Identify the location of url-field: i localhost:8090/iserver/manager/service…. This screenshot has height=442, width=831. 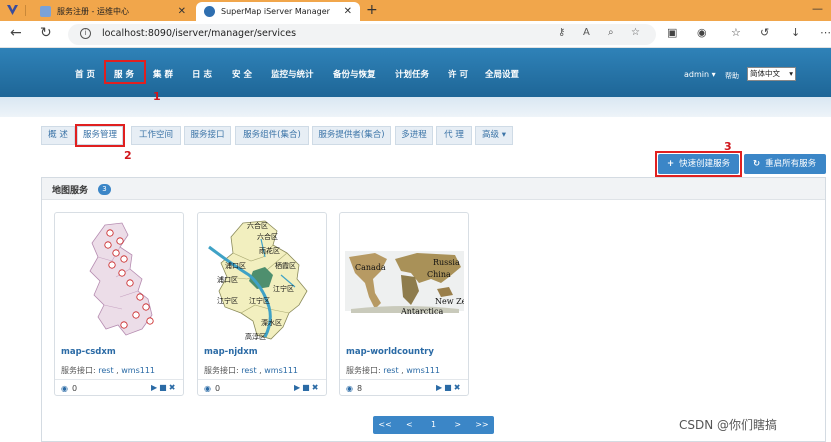
(362, 34).